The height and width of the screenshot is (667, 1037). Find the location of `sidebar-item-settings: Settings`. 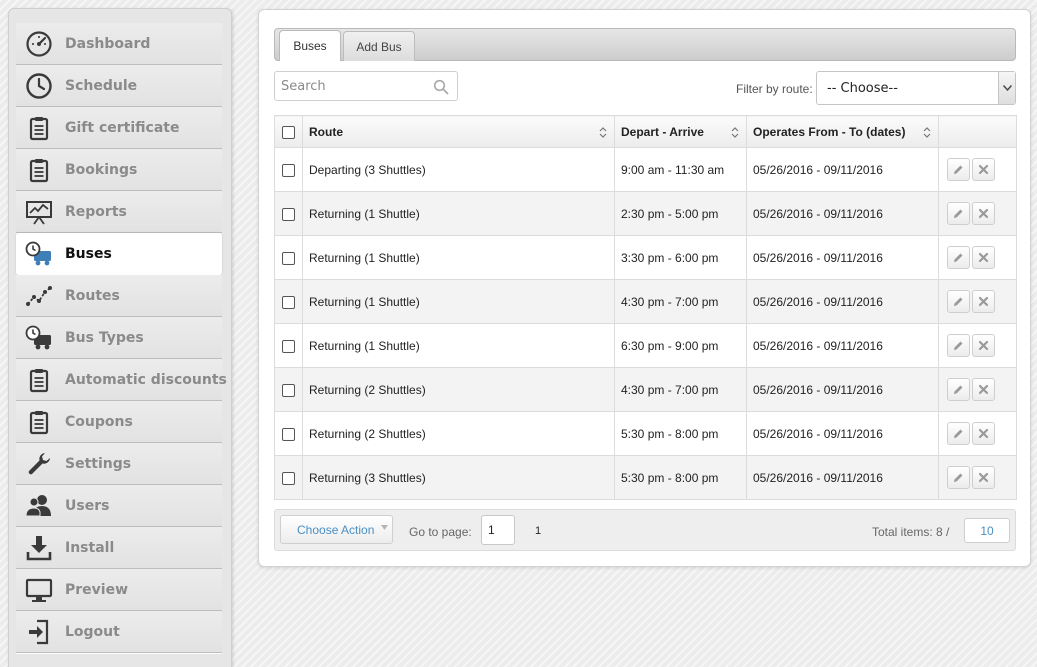

sidebar-item-settings: Settings is located at coordinates (119, 464).